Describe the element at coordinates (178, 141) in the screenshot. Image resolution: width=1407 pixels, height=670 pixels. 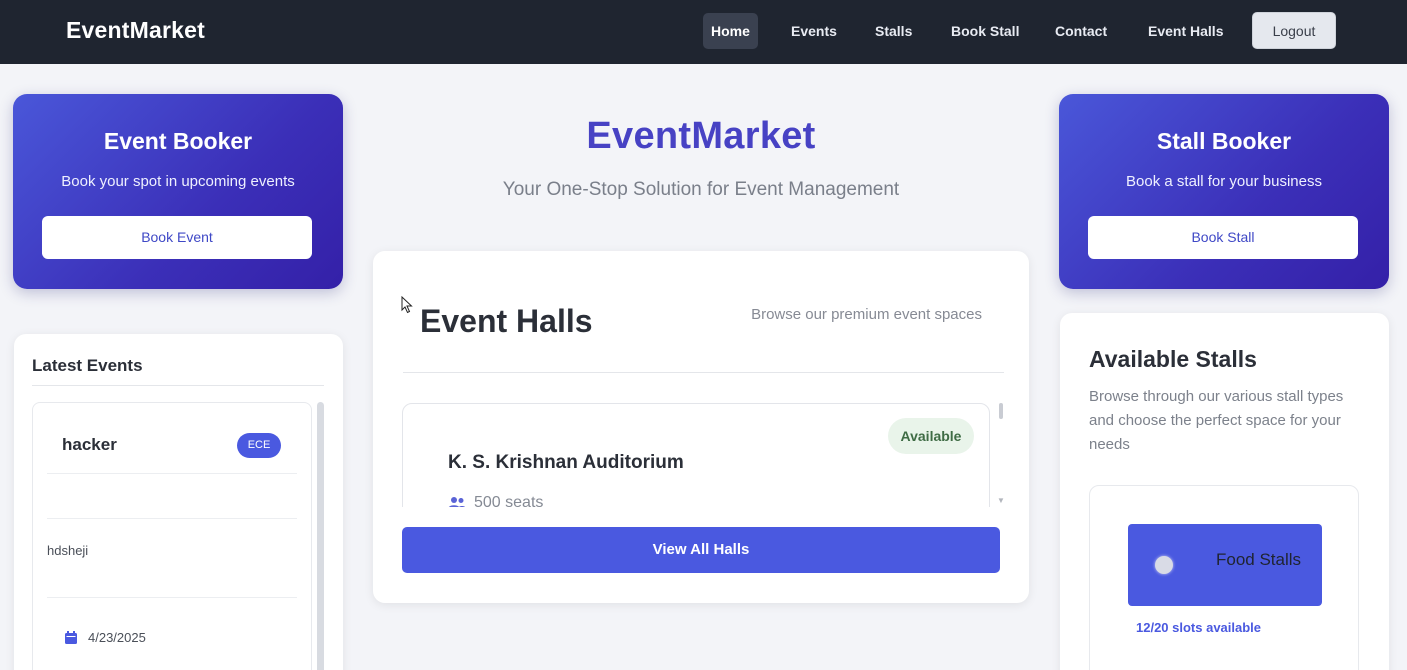
I see `event-booker-title: Event Booker` at that location.